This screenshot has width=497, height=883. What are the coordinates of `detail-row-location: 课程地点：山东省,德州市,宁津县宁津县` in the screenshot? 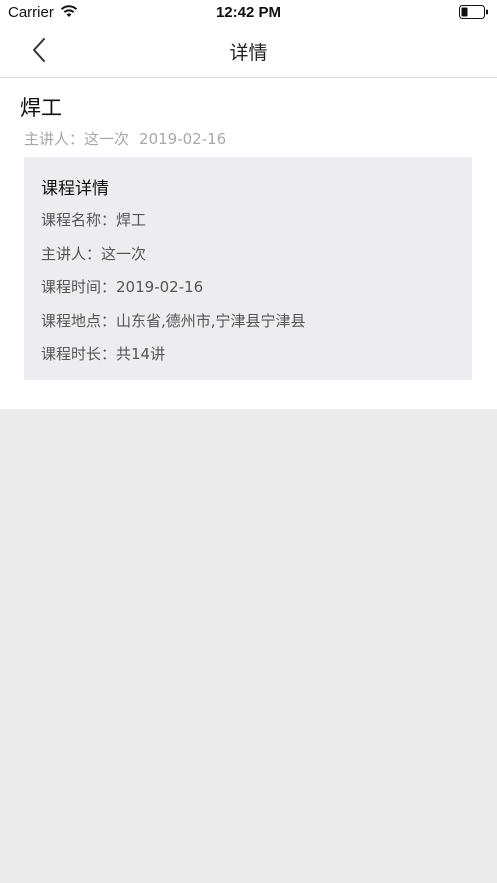 It's located at (173, 320).